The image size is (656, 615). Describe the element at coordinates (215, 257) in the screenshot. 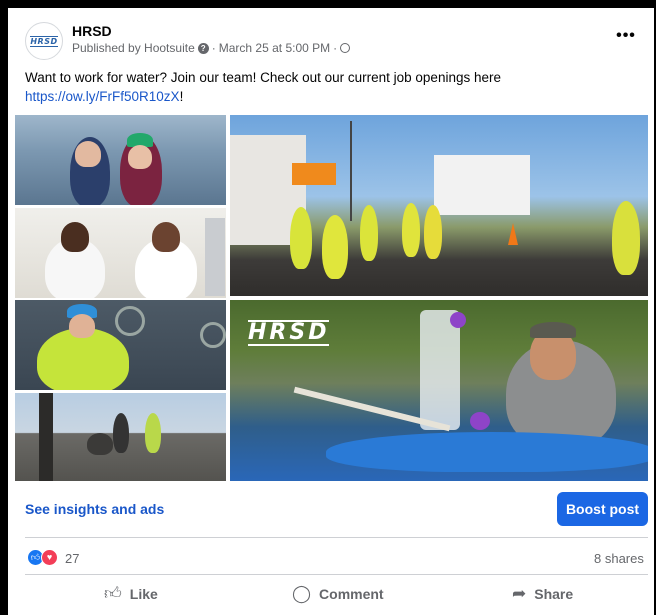

I see `lab-equipment` at that location.